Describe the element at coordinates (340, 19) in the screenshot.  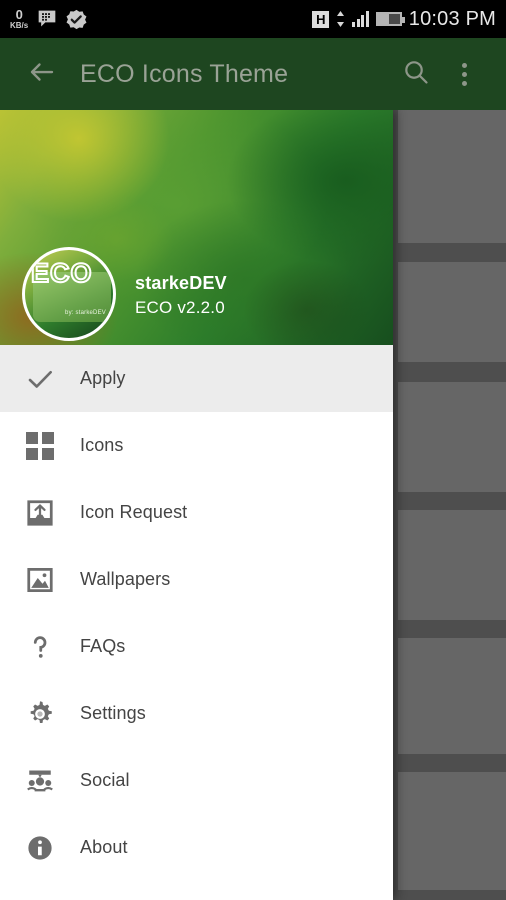
I see `data-updown-icon` at that location.